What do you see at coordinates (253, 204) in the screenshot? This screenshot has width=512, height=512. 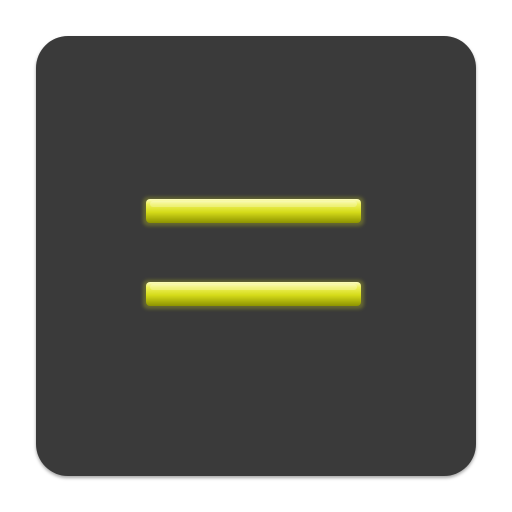 I see `equals-bar-top-highlight` at bounding box center [253, 204].